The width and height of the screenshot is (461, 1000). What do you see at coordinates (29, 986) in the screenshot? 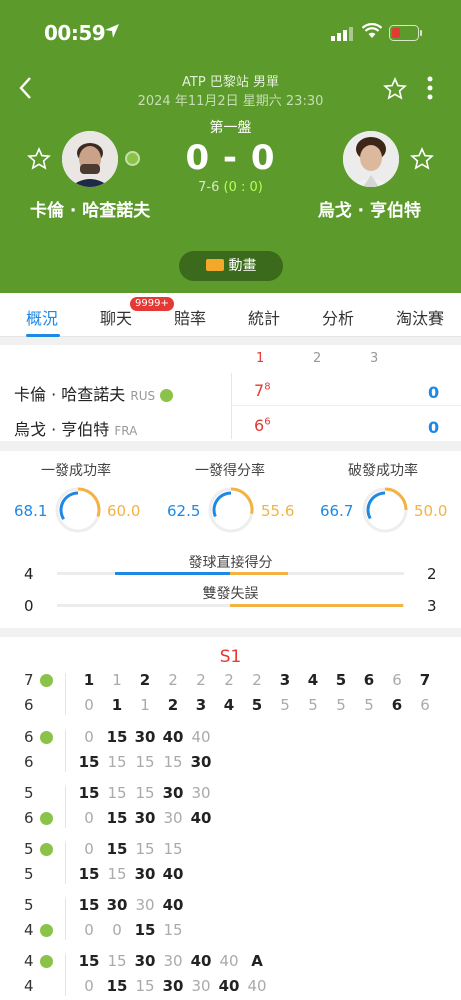
I see `game-label-bottom: 4` at bounding box center [29, 986].